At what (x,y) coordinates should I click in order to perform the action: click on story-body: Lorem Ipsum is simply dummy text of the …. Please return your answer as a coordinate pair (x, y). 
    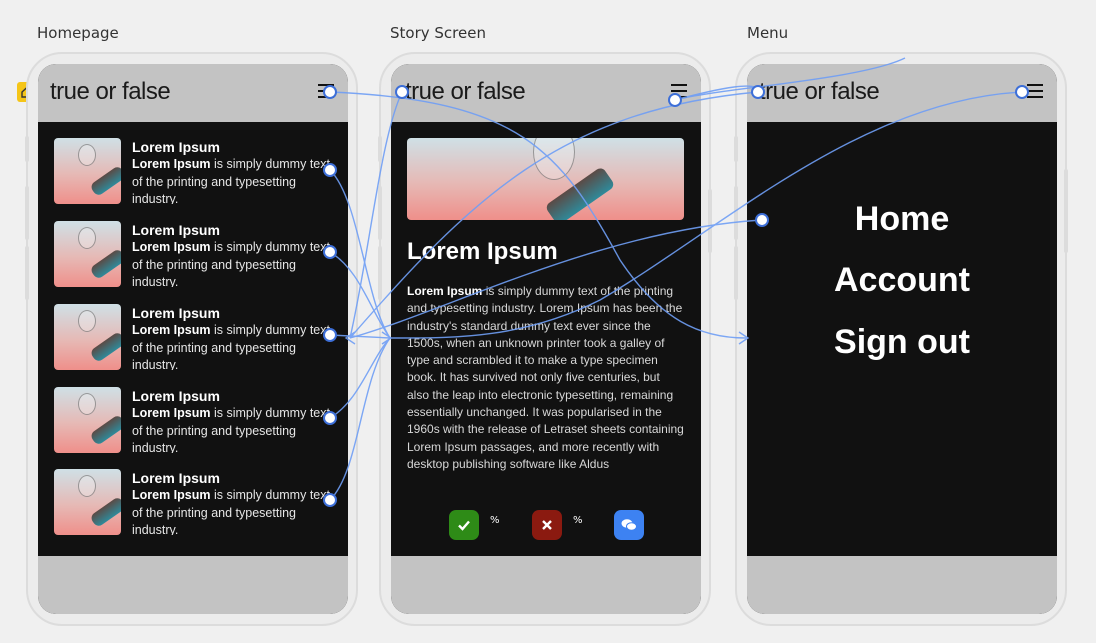
    Looking at the image, I should click on (545, 377).